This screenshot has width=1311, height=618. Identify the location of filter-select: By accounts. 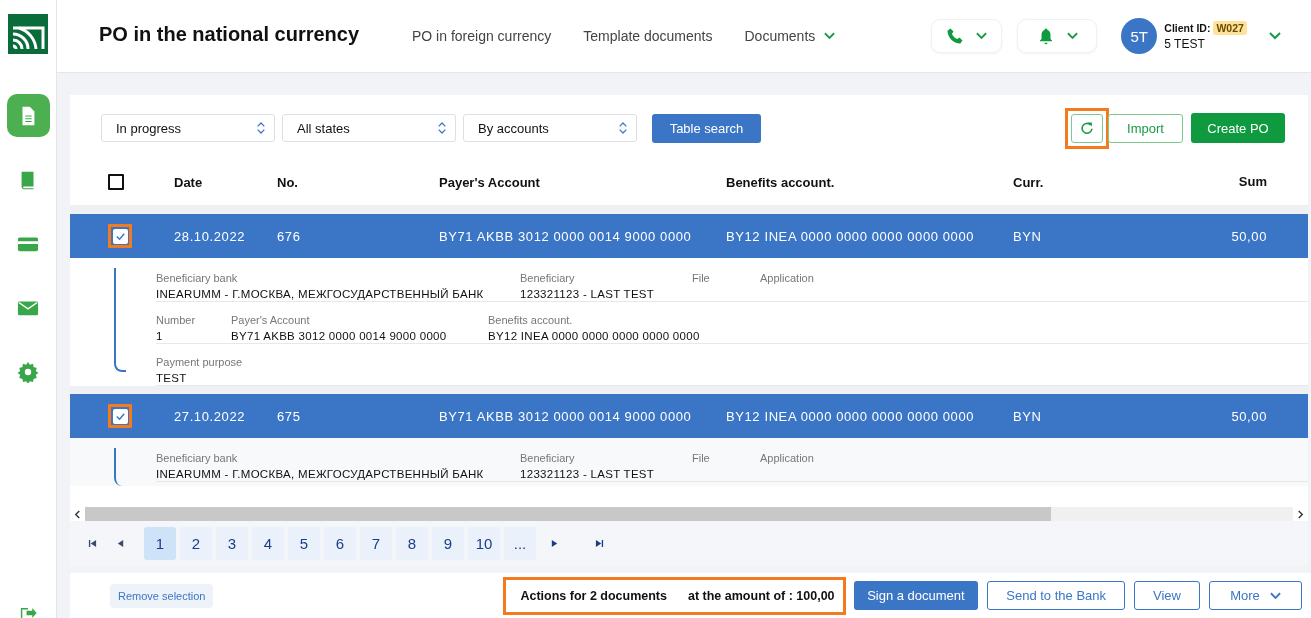
(550, 128).